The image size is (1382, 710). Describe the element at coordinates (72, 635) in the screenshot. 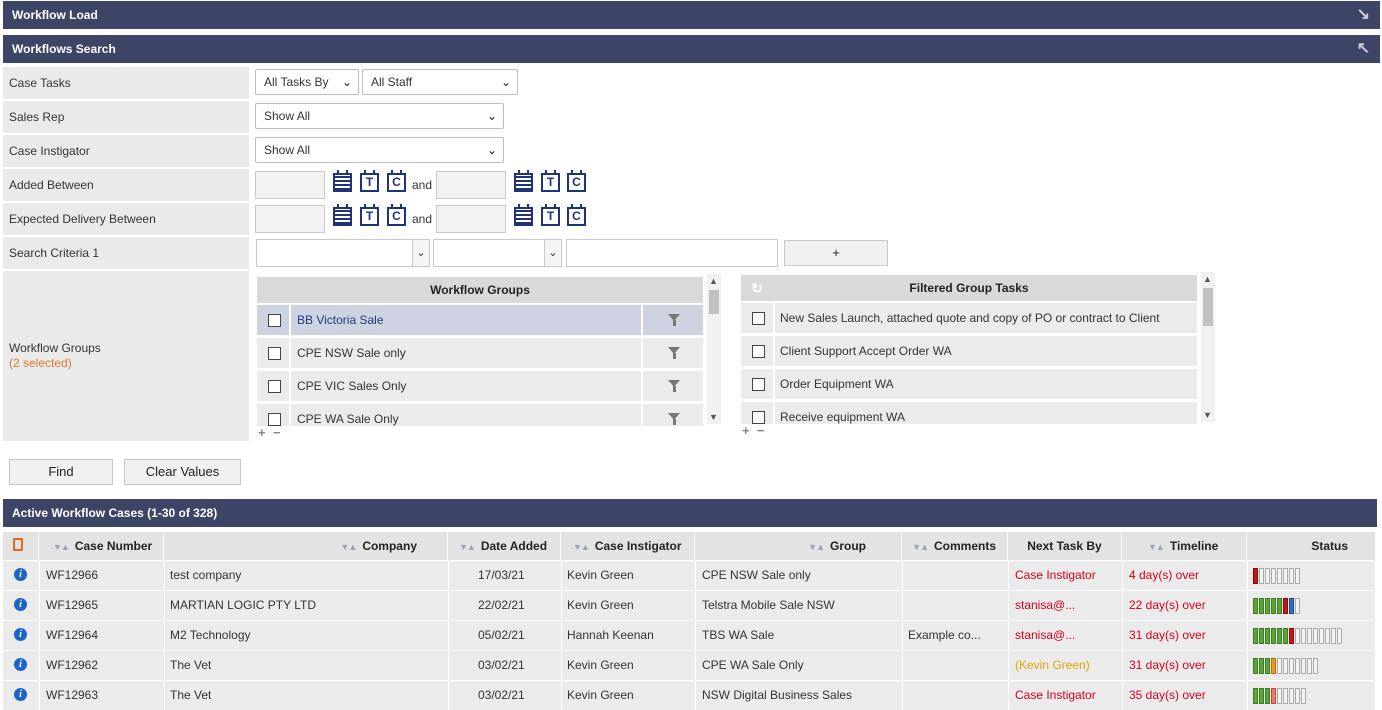

I see `cell-case: WF12964` at that location.